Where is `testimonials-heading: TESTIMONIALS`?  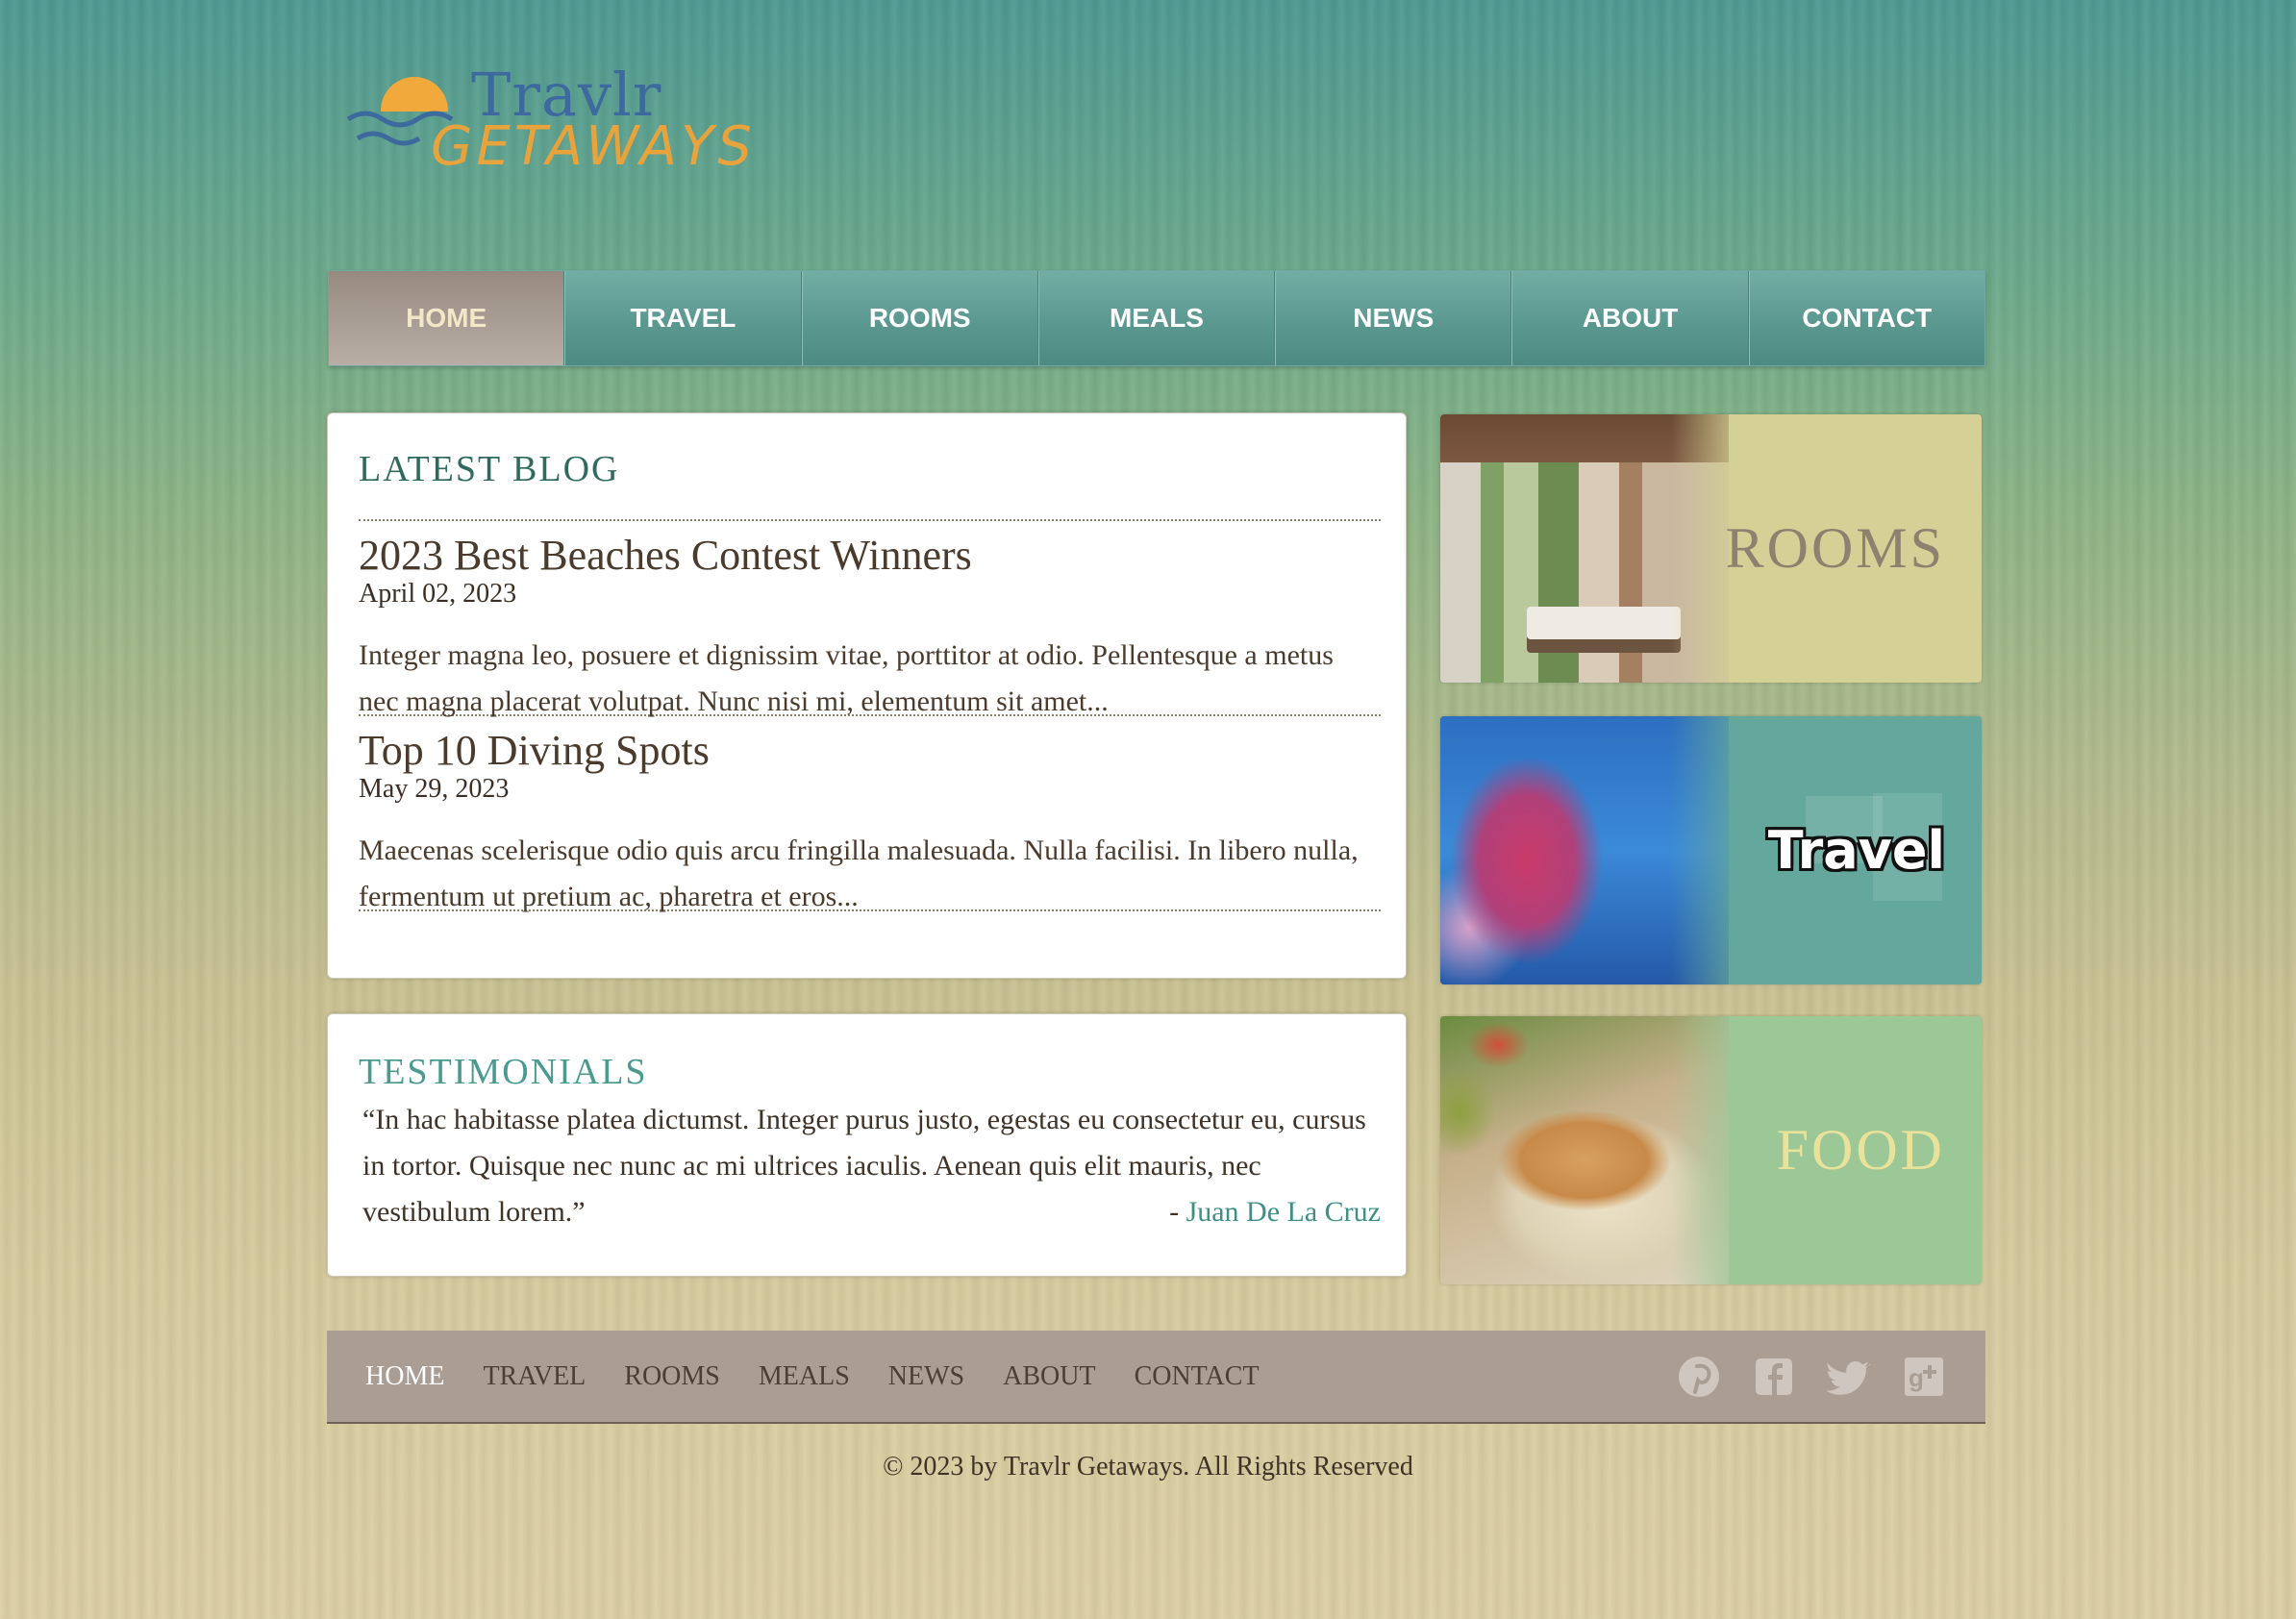 testimonials-heading: TESTIMONIALS is located at coordinates (503, 1072).